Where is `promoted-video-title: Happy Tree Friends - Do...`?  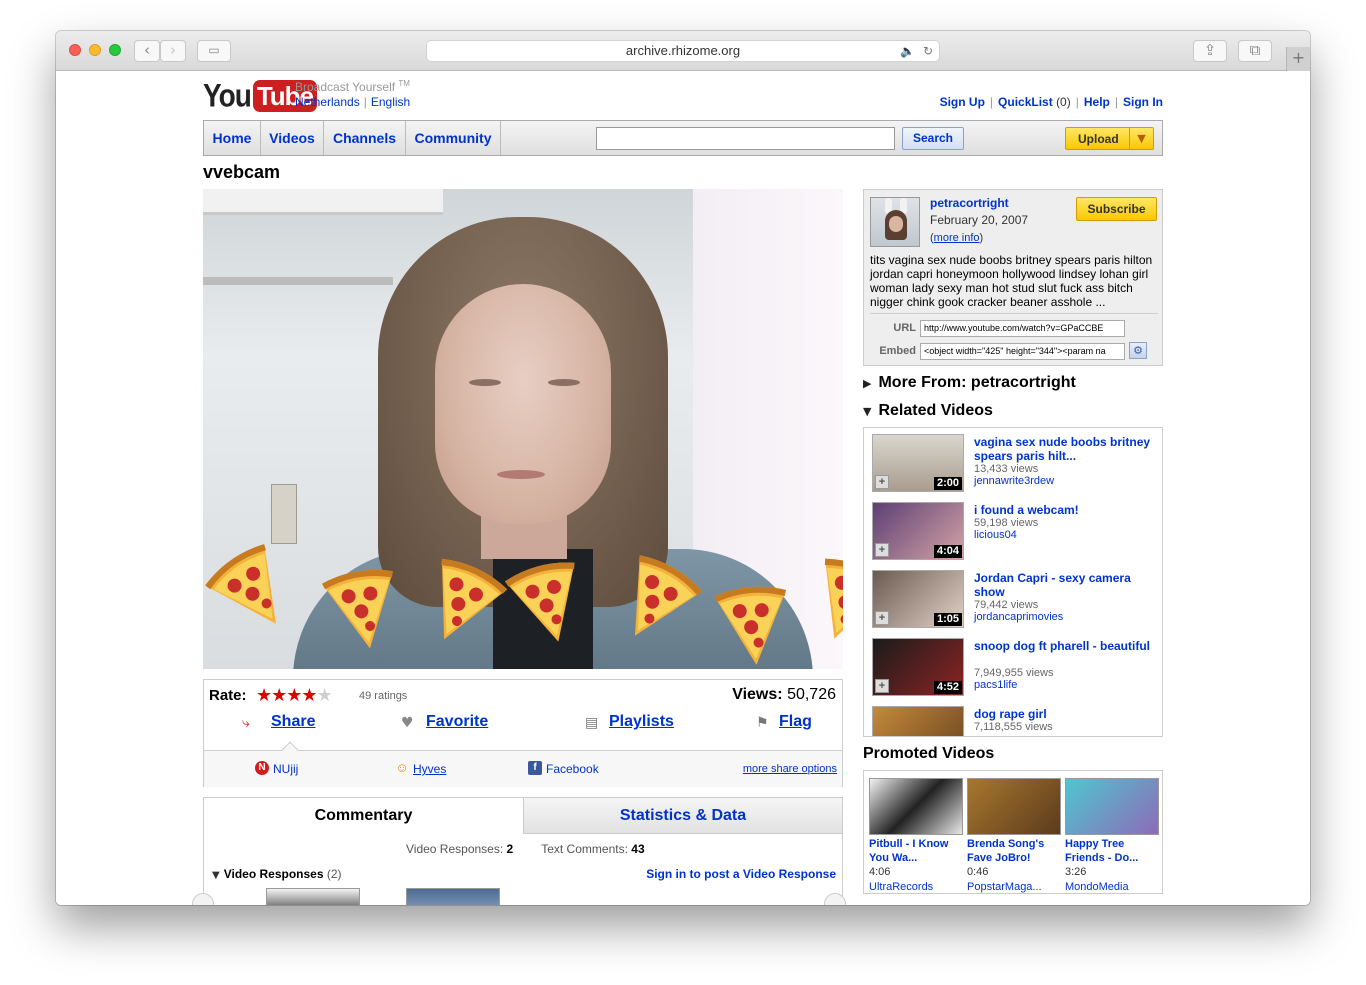 promoted-video-title: Happy Tree Friends - Do... is located at coordinates (1113, 851).